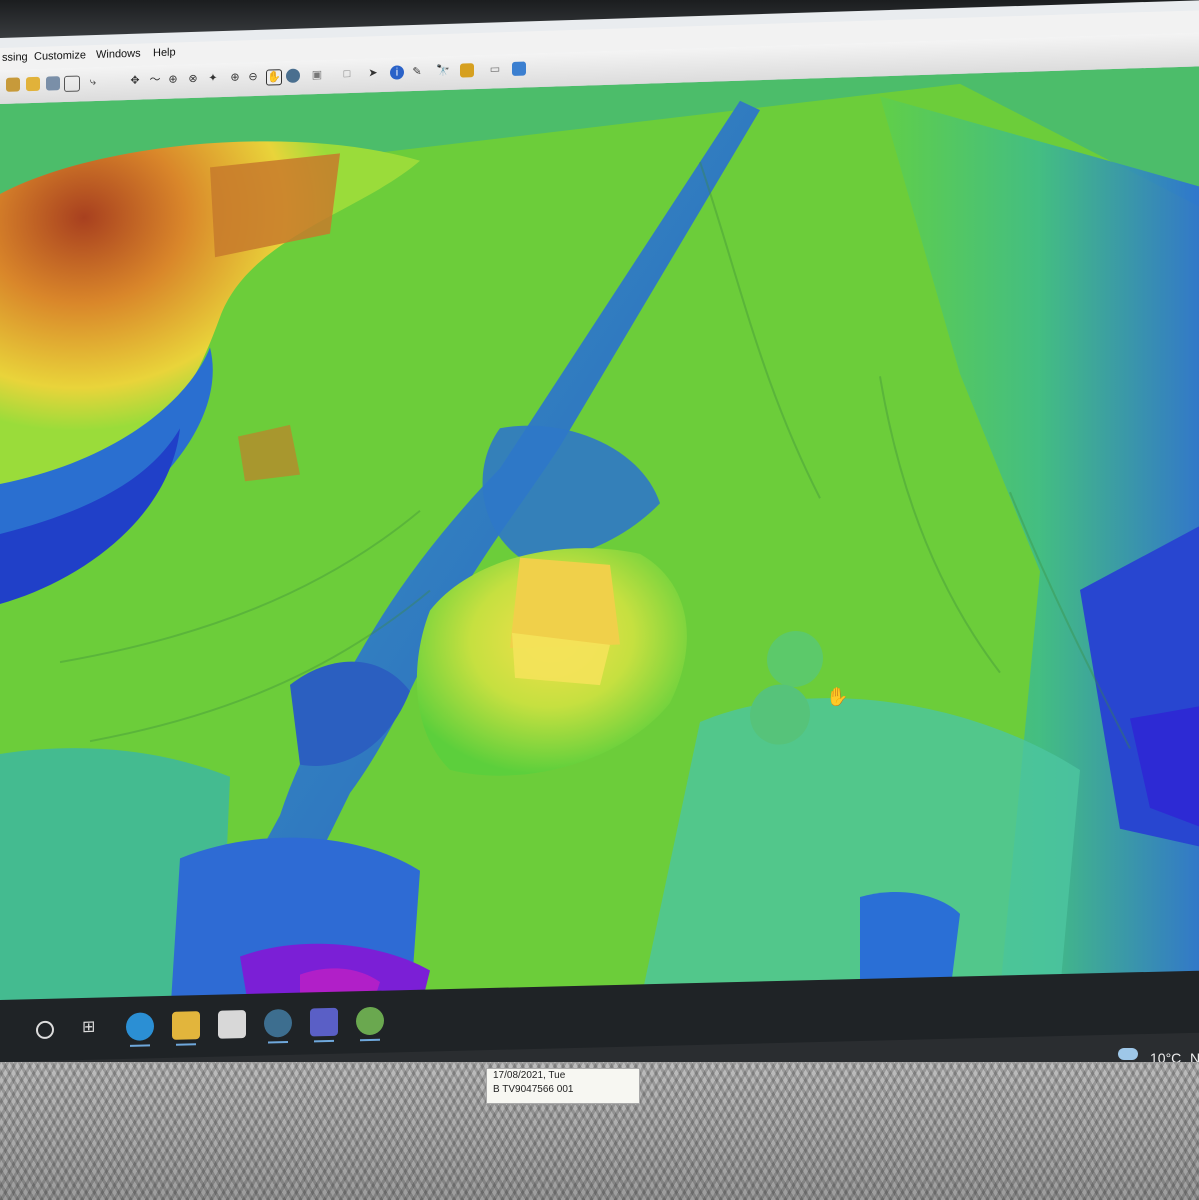 This screenshot has height=1200, width=1199. I want to click on hand-cursor-icon: ✋, so click(837, 696).